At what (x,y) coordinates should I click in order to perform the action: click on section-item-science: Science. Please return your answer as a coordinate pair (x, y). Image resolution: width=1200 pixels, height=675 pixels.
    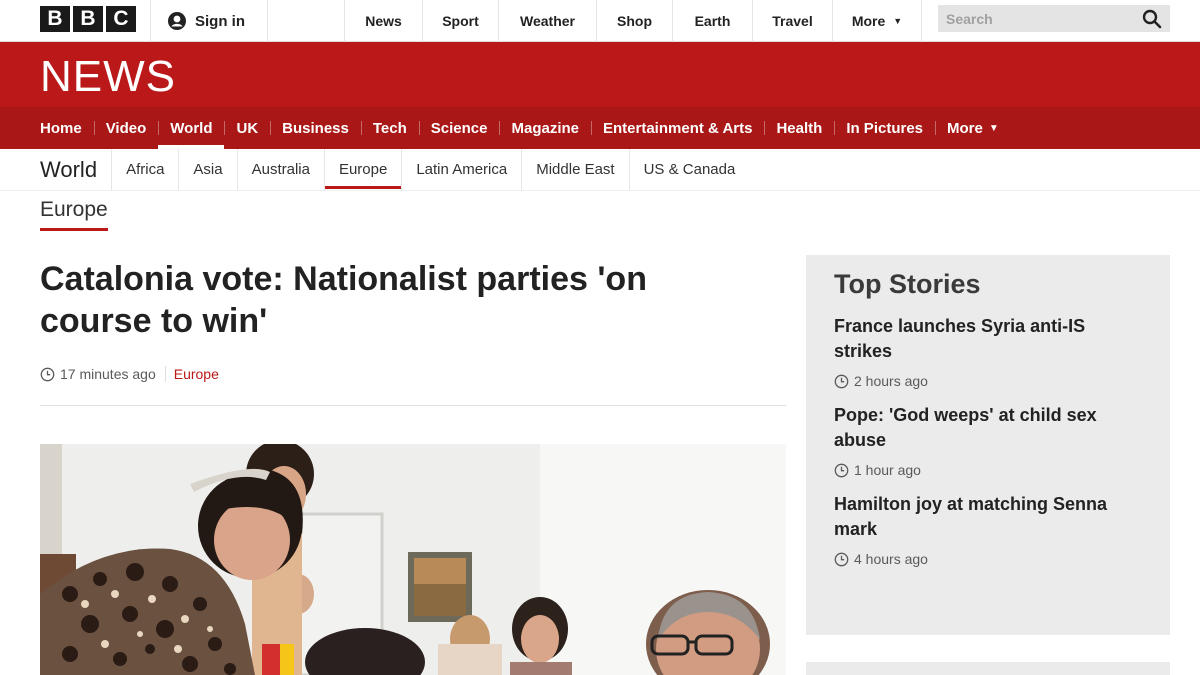
    Looking at the image, I should click on (459, 128).